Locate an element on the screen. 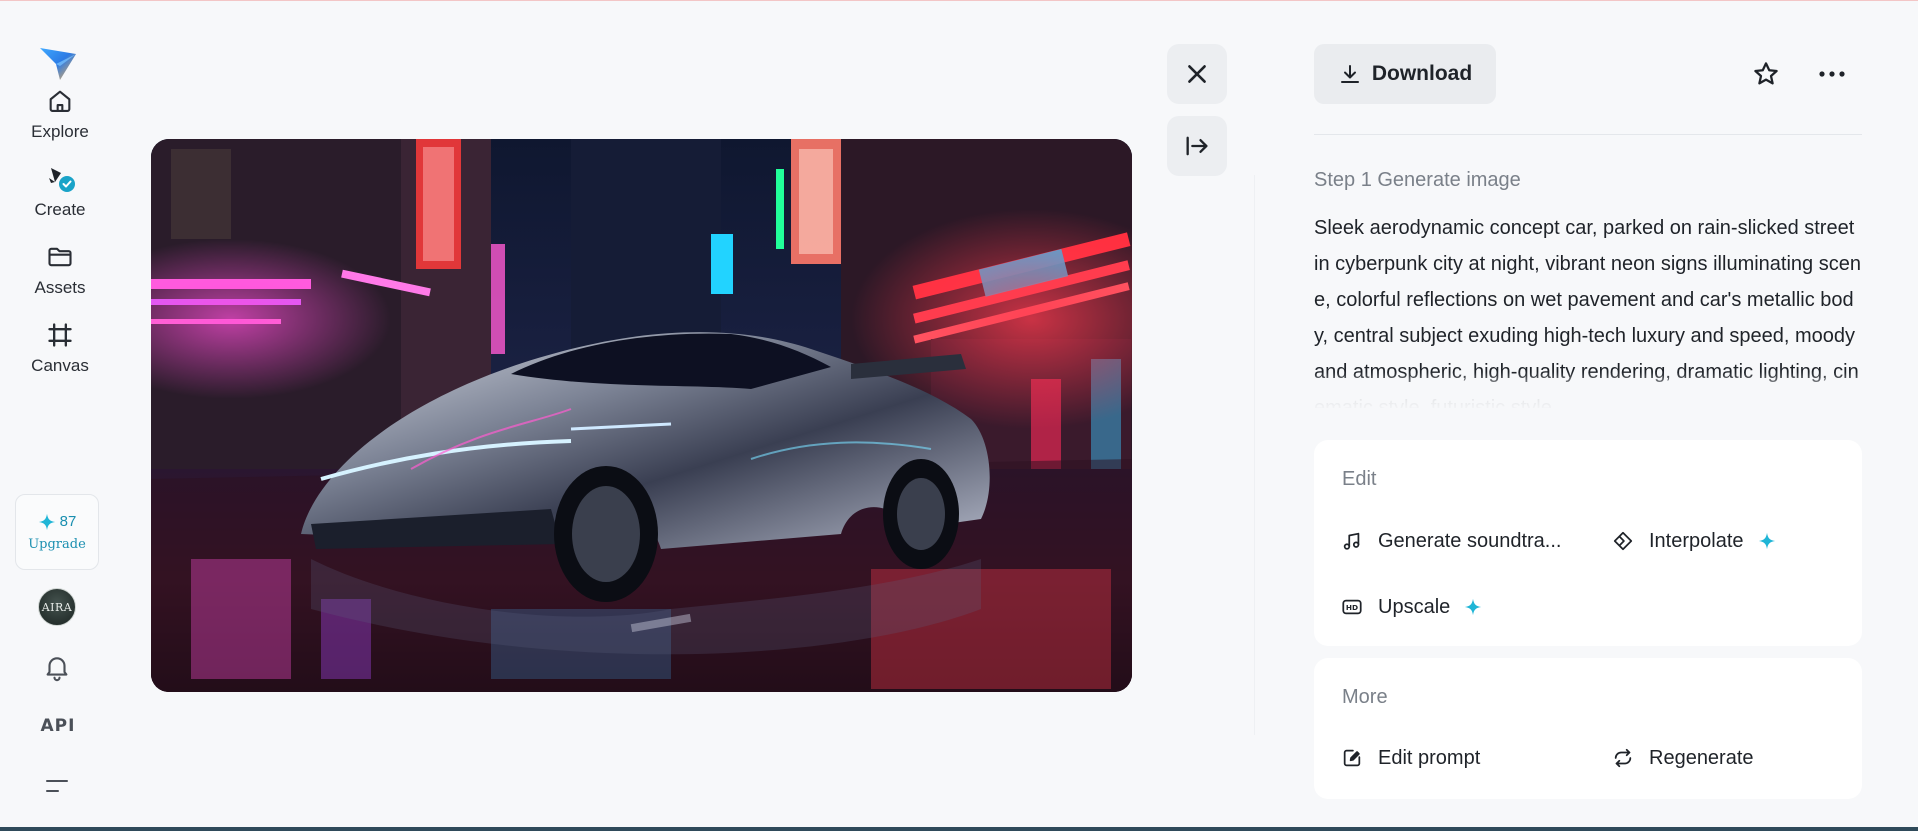  regenerate-action: Regenerate is located at coordinates (1682, 758).